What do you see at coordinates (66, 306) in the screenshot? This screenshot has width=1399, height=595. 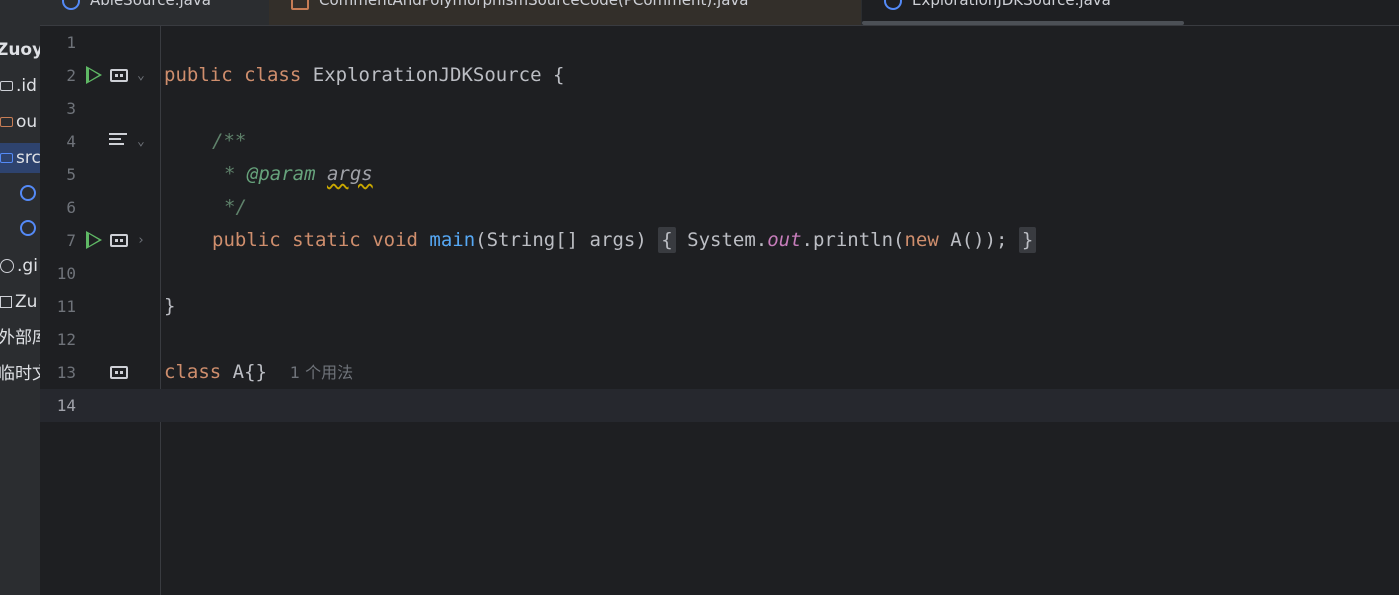 I see `line-number: 11` at bounding box center [66, 306].